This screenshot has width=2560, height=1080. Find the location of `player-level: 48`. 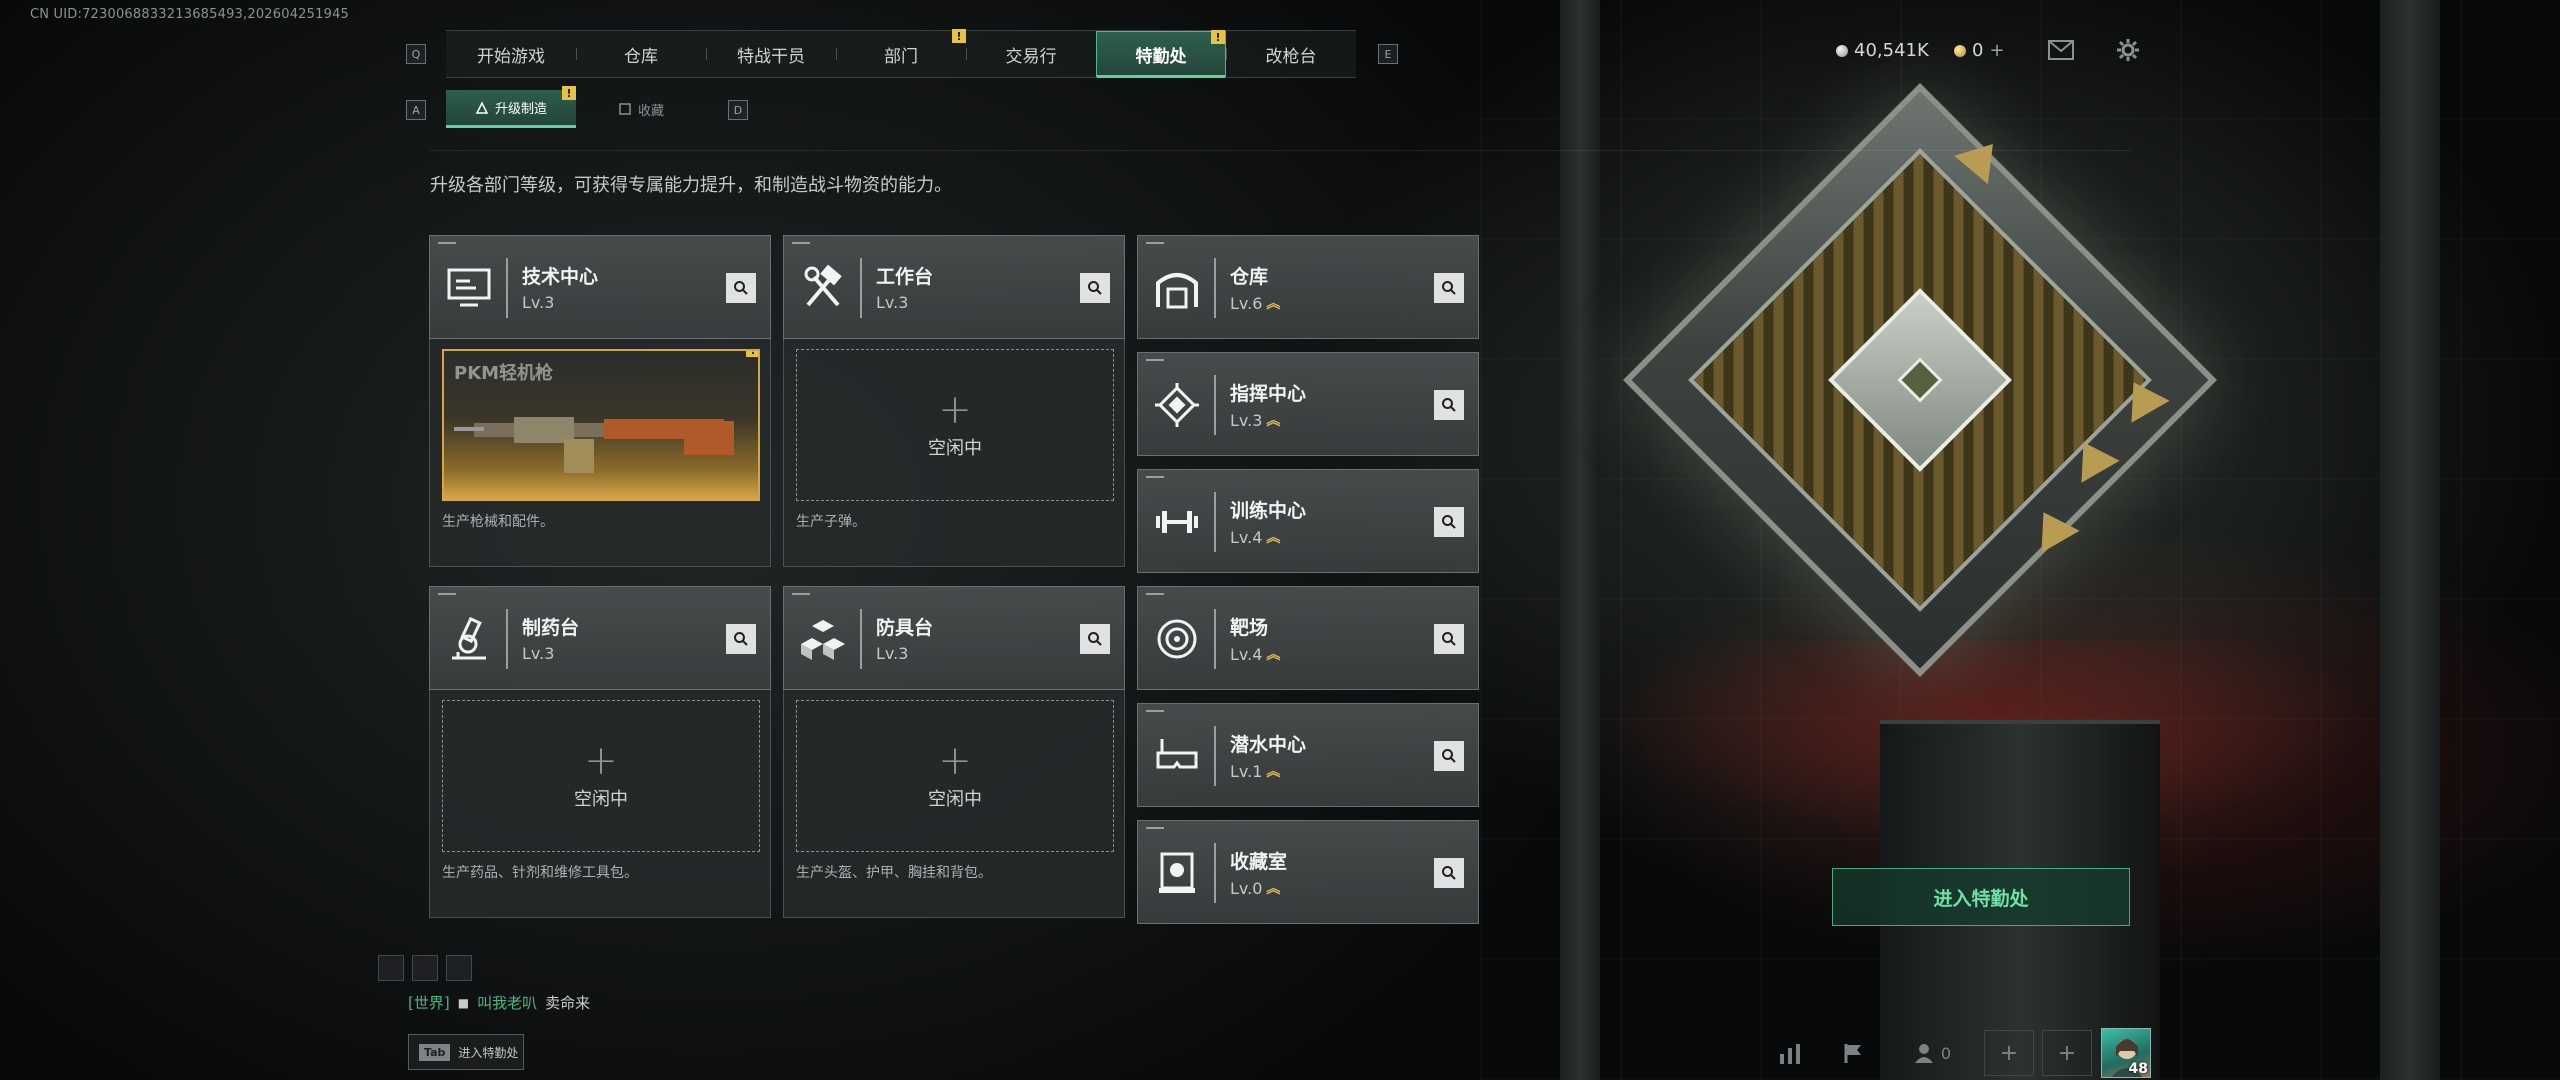

player-level: 48 is located at coordinates (2138, 1069).